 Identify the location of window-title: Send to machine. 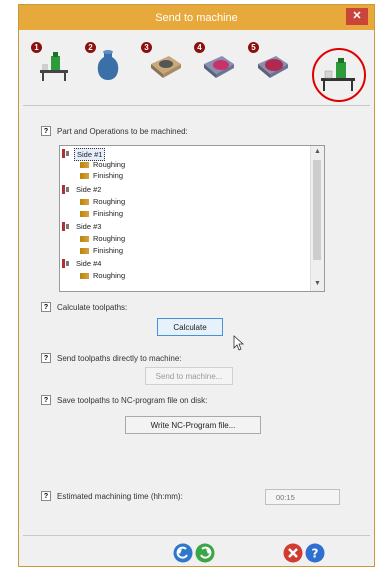
(196, 18).